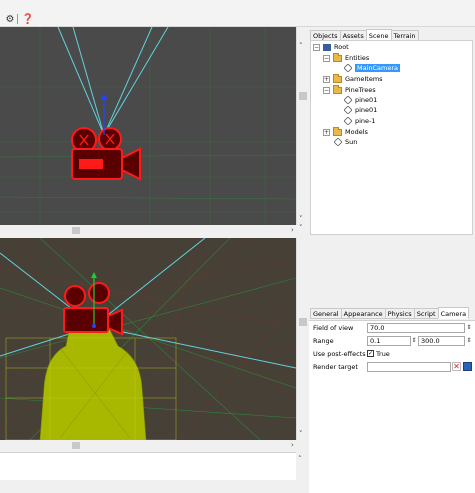 The height and width of the screenshot is (493, 475). What do you see at coordinates (323, 341) in the screenshot?
I see `range-label: Range` at bounding box center [323, 341].